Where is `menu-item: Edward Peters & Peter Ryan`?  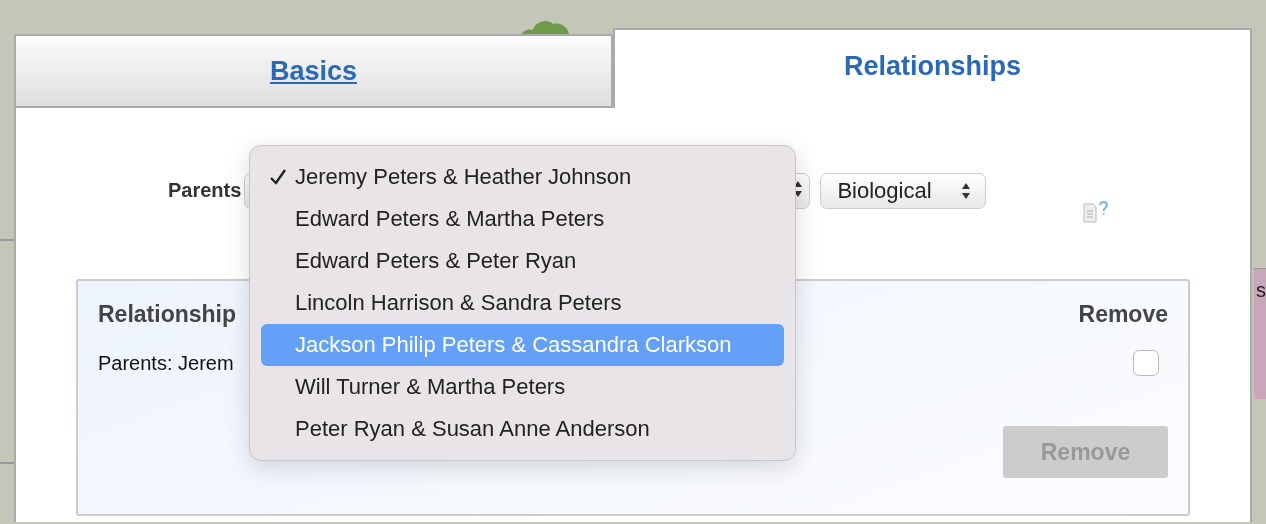
menu-item: Edward Peters & Peter Ryan is located at coordinates (522, 261).